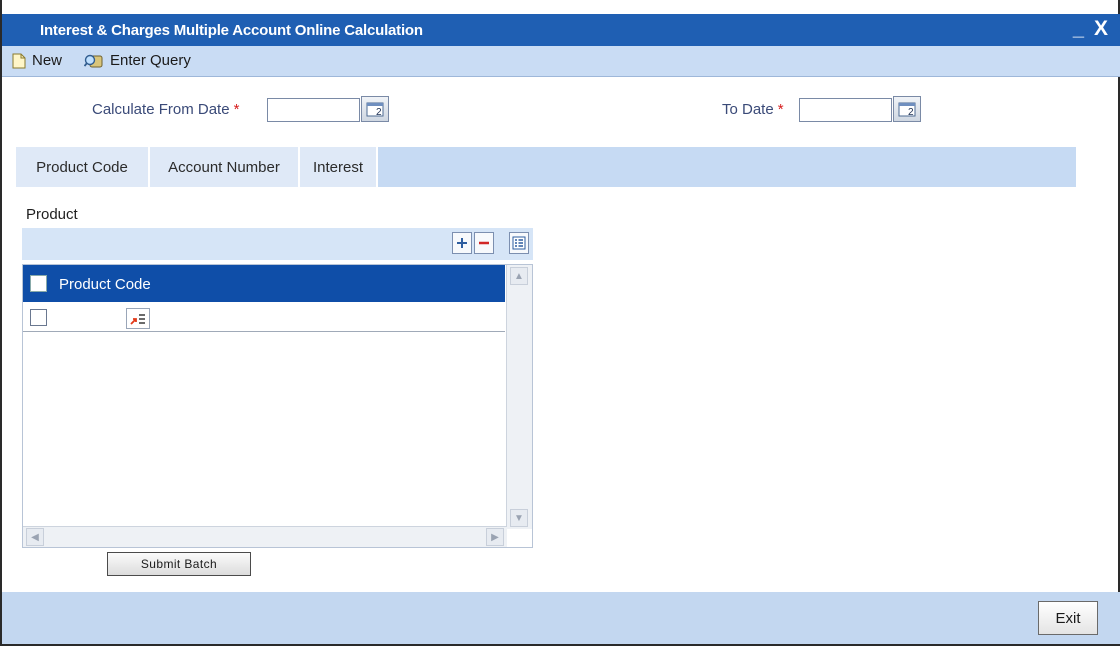 Image resolution: width=1120 pixels, height=646 pixels. Describe the element at coordinates (264, 283) in the screenshot. I see `grid-header-row: Product Code` at that location.